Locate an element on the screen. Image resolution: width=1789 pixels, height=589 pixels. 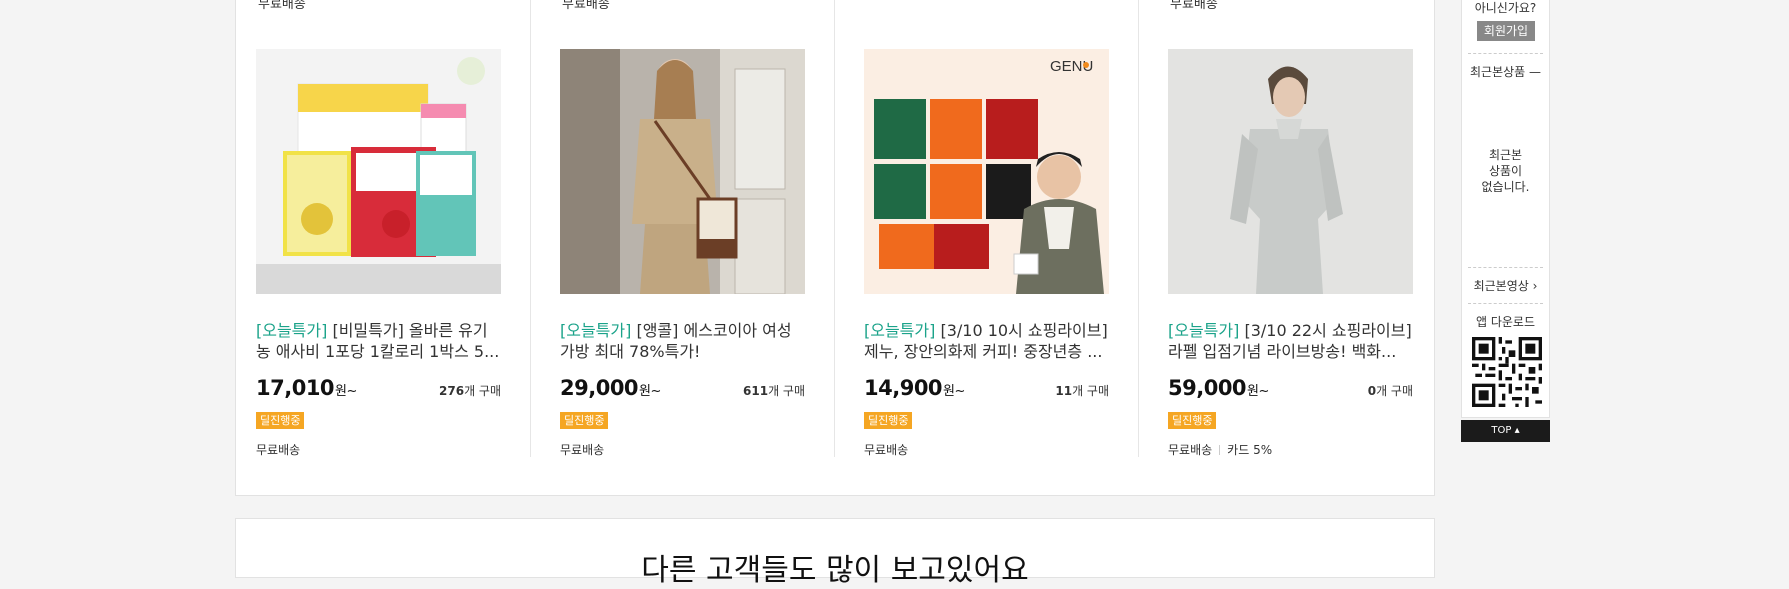
app-download-label: 앱 다운로드 is located at coordinates (1505, 322).